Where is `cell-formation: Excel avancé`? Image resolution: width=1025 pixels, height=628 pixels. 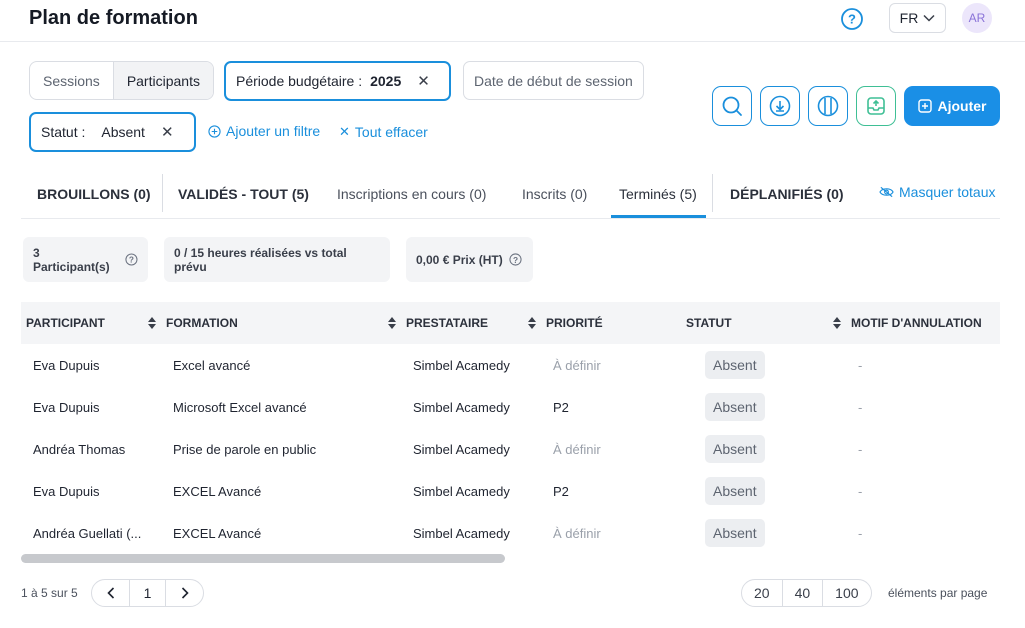 cell-formation: Excel avancé is located at coordinates (212, 365).